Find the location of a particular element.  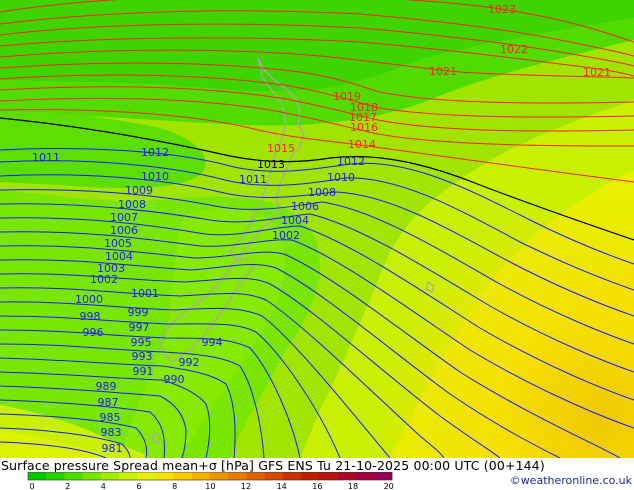

colorbar-tick-label: 18 is located at coordinates (353, 486).